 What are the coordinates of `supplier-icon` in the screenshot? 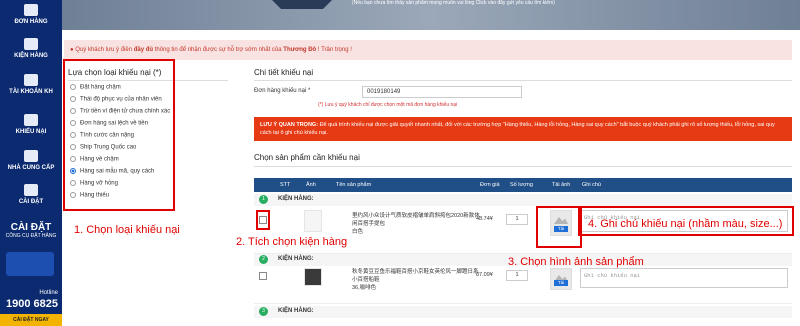 It's located at (31, 156).